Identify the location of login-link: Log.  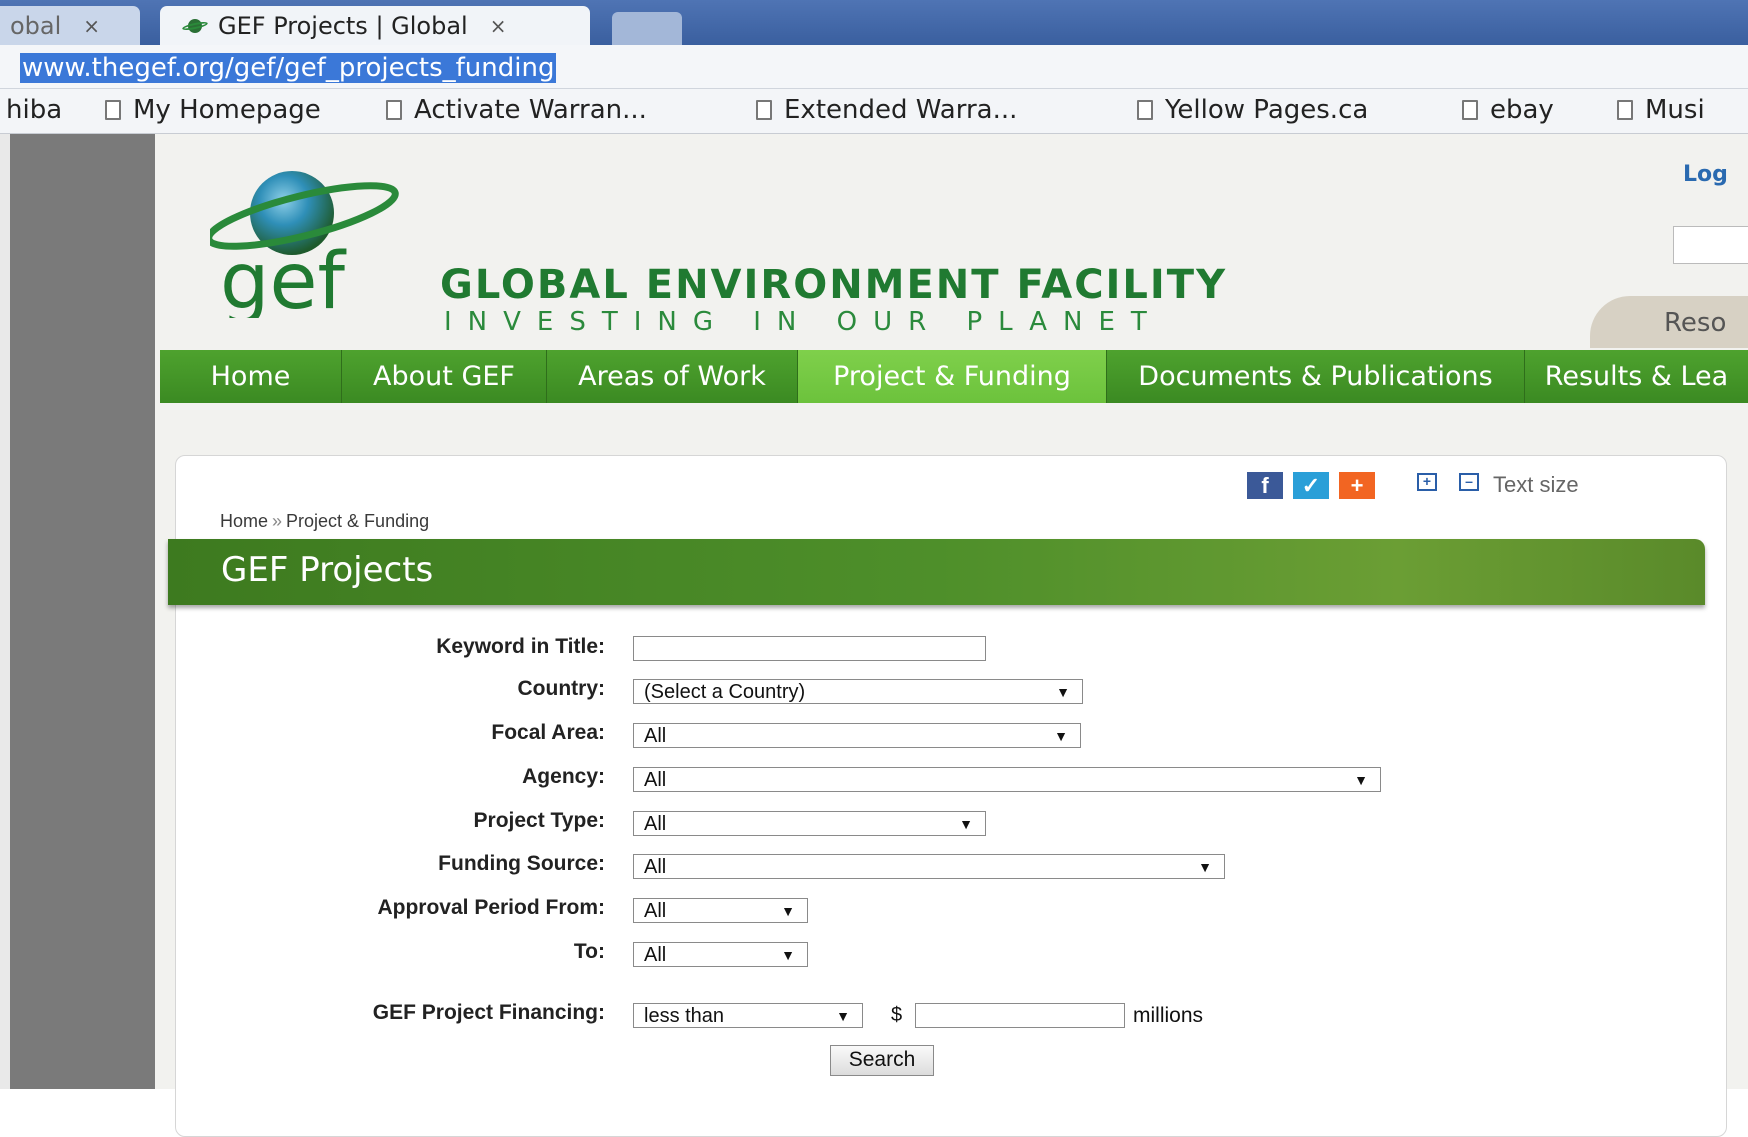
(1705, 174).